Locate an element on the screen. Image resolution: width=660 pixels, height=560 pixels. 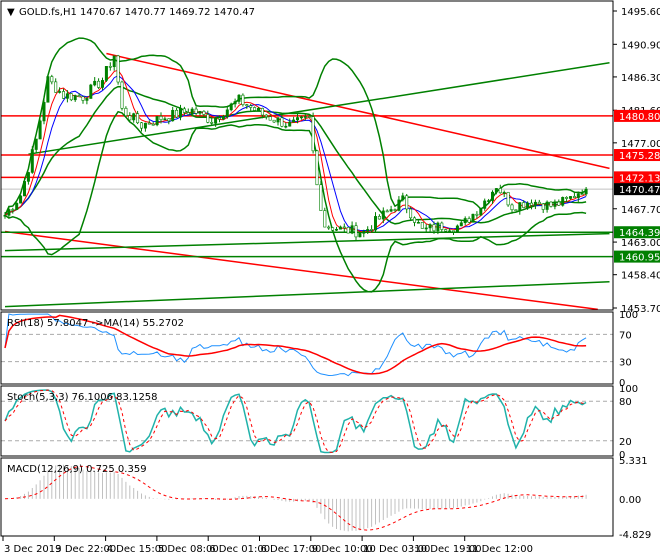
time-label: 11 Dec 12:00 is located at coordinates (499, 549).